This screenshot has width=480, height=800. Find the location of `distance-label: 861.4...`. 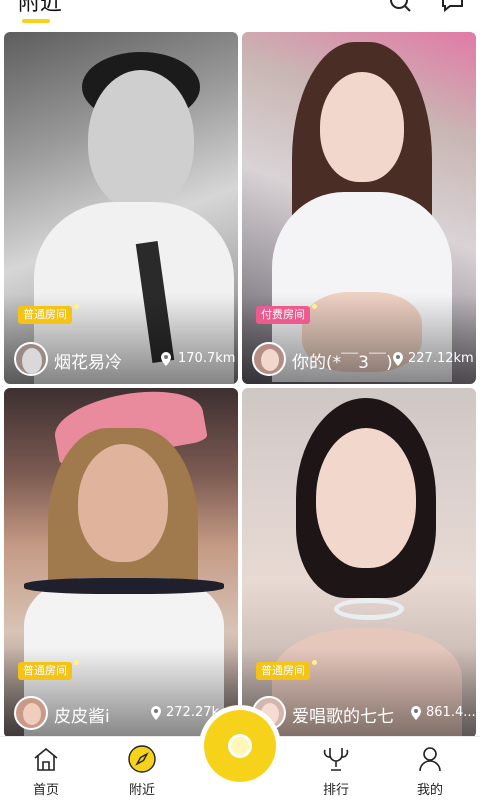

distance-label: 861.4... is located at coordinates (451, 712).